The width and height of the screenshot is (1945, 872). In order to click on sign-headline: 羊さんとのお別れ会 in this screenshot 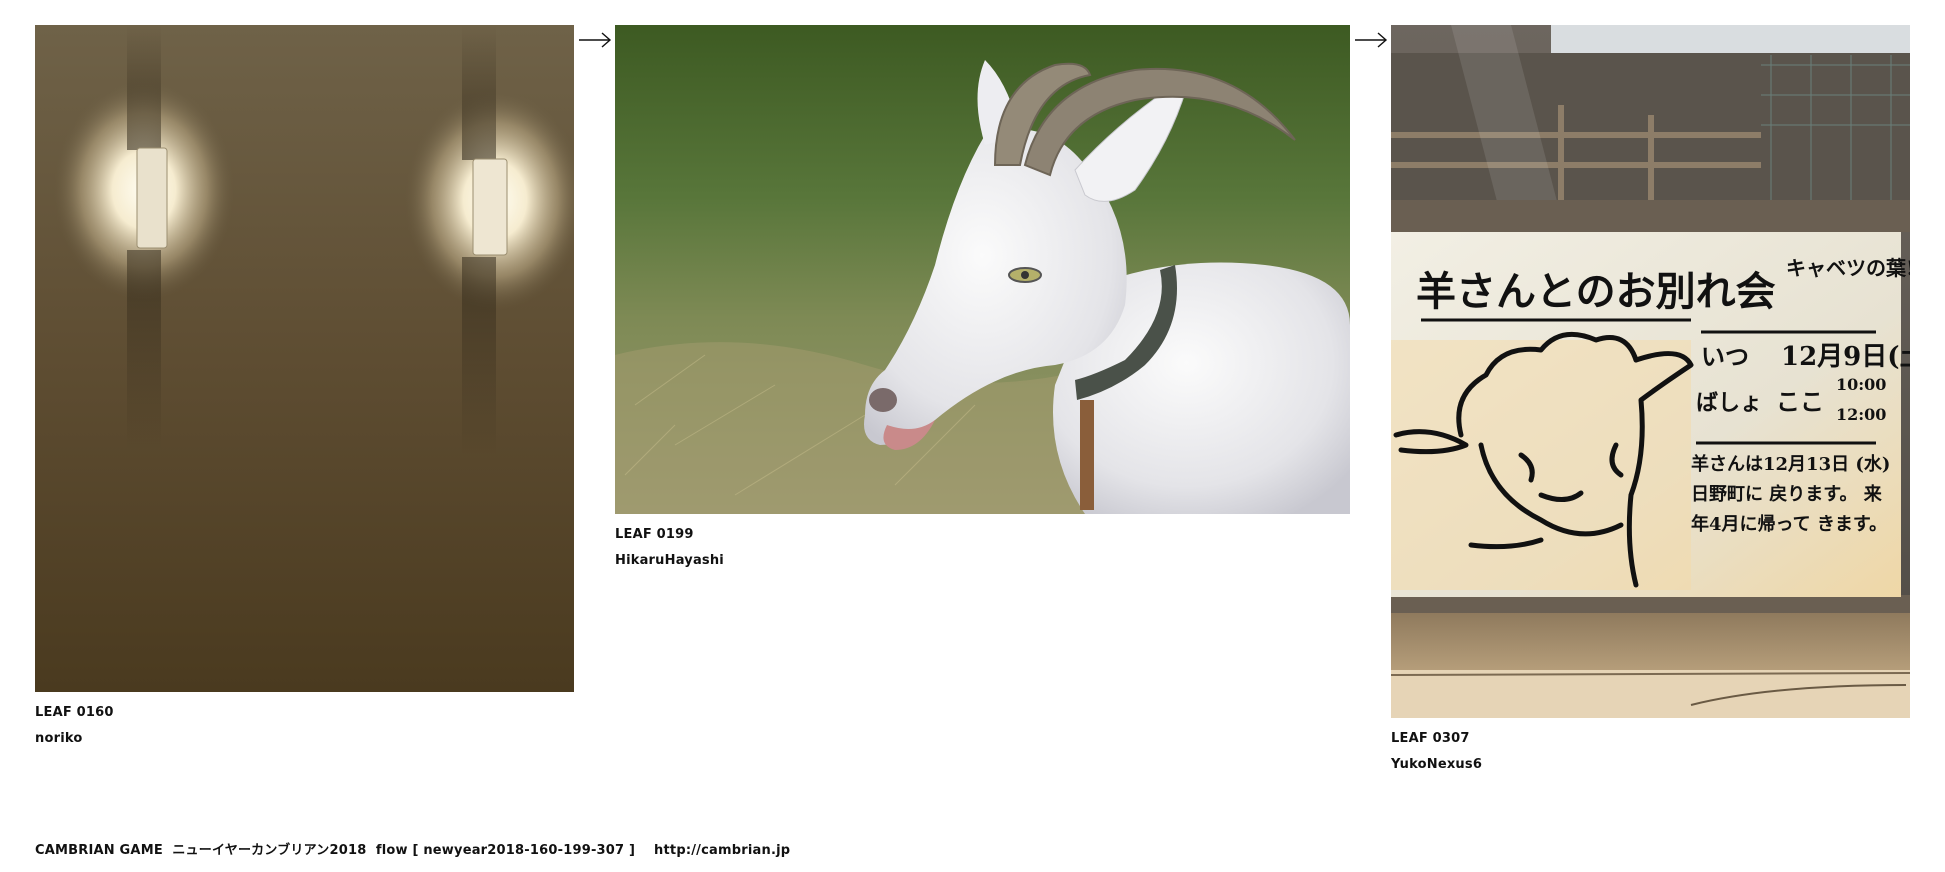, I will do `click(1596, 291)`.